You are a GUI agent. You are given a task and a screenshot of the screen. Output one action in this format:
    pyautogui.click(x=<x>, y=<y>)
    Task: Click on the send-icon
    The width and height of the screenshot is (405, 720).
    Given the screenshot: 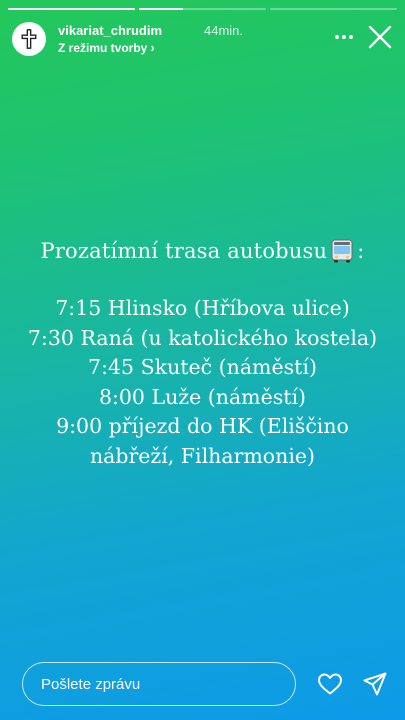 What is the action you would take?
    pyautogui.click(x=375, y=684)
    